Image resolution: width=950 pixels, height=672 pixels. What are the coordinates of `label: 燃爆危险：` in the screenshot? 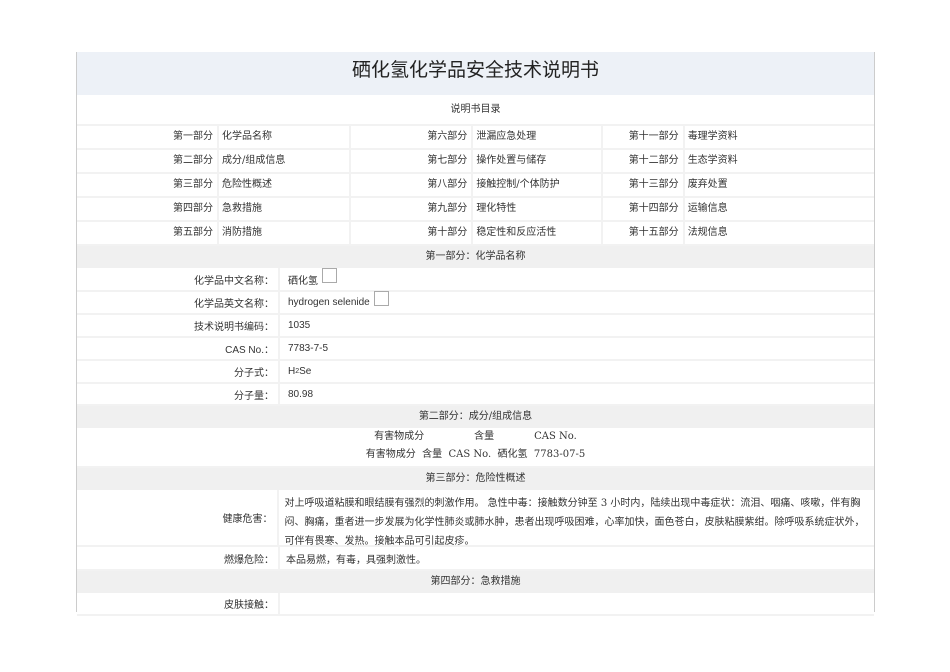 It's located at (178, 558).